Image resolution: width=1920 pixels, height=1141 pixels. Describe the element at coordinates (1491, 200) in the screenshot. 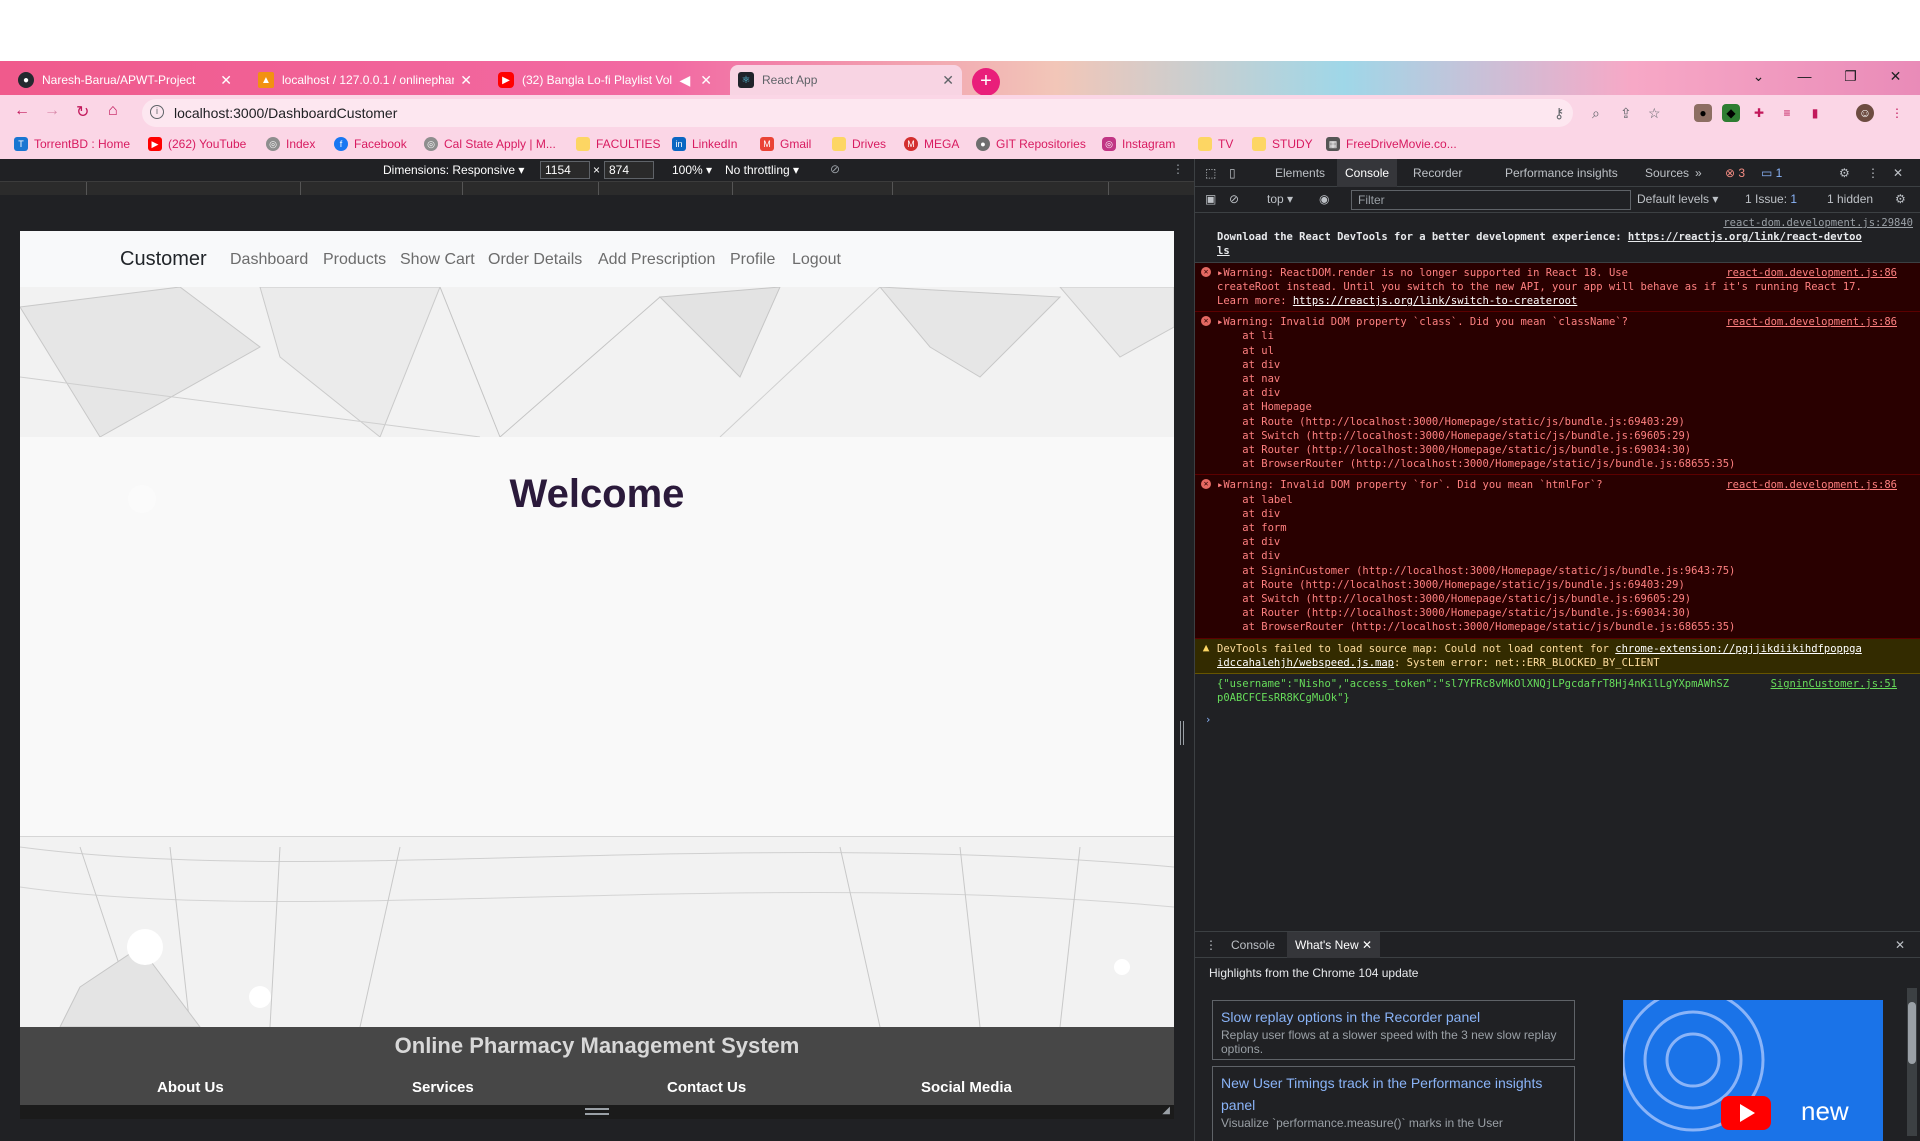

I see `console-filter-input: Filter` at that location.